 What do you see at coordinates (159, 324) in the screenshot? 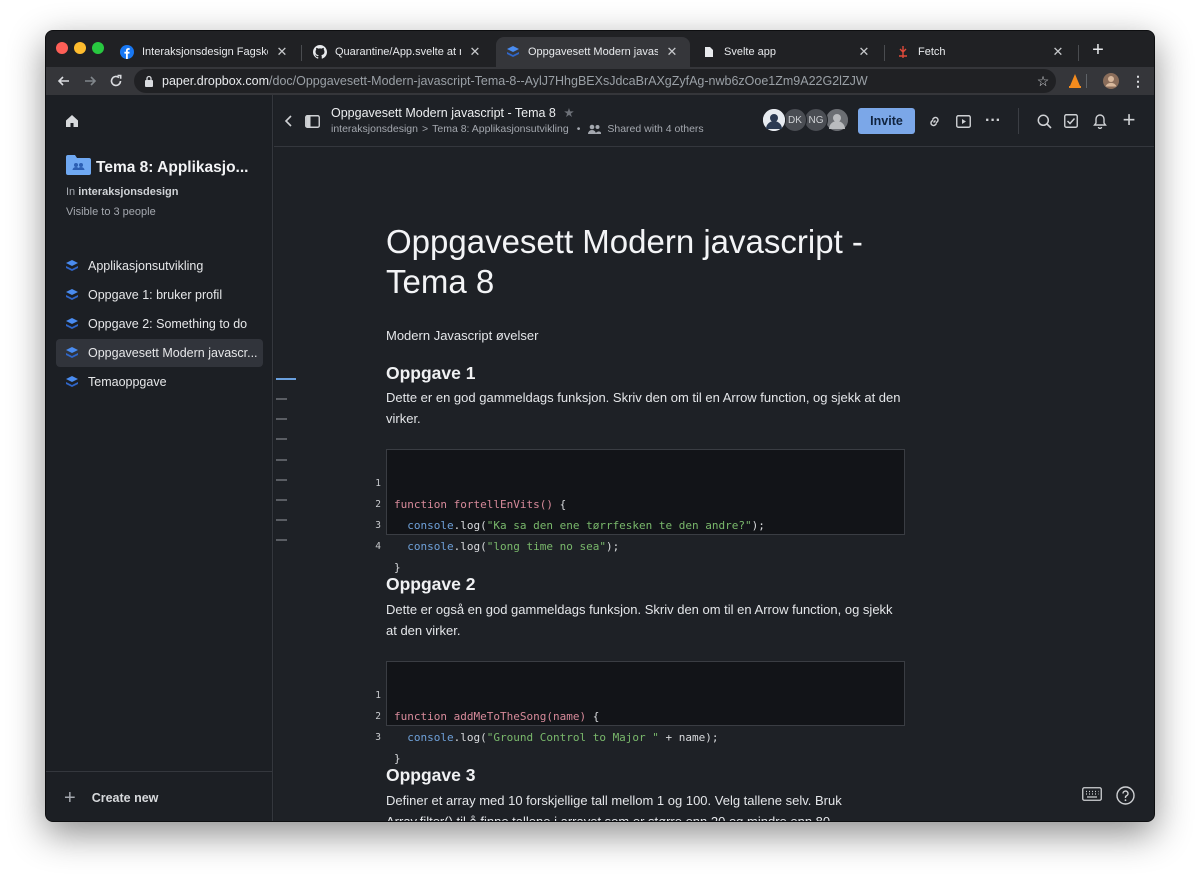
I see `sidebar-item-oppgave-2: Oppgave 2: Something to do` at bounding box center [159, 324].